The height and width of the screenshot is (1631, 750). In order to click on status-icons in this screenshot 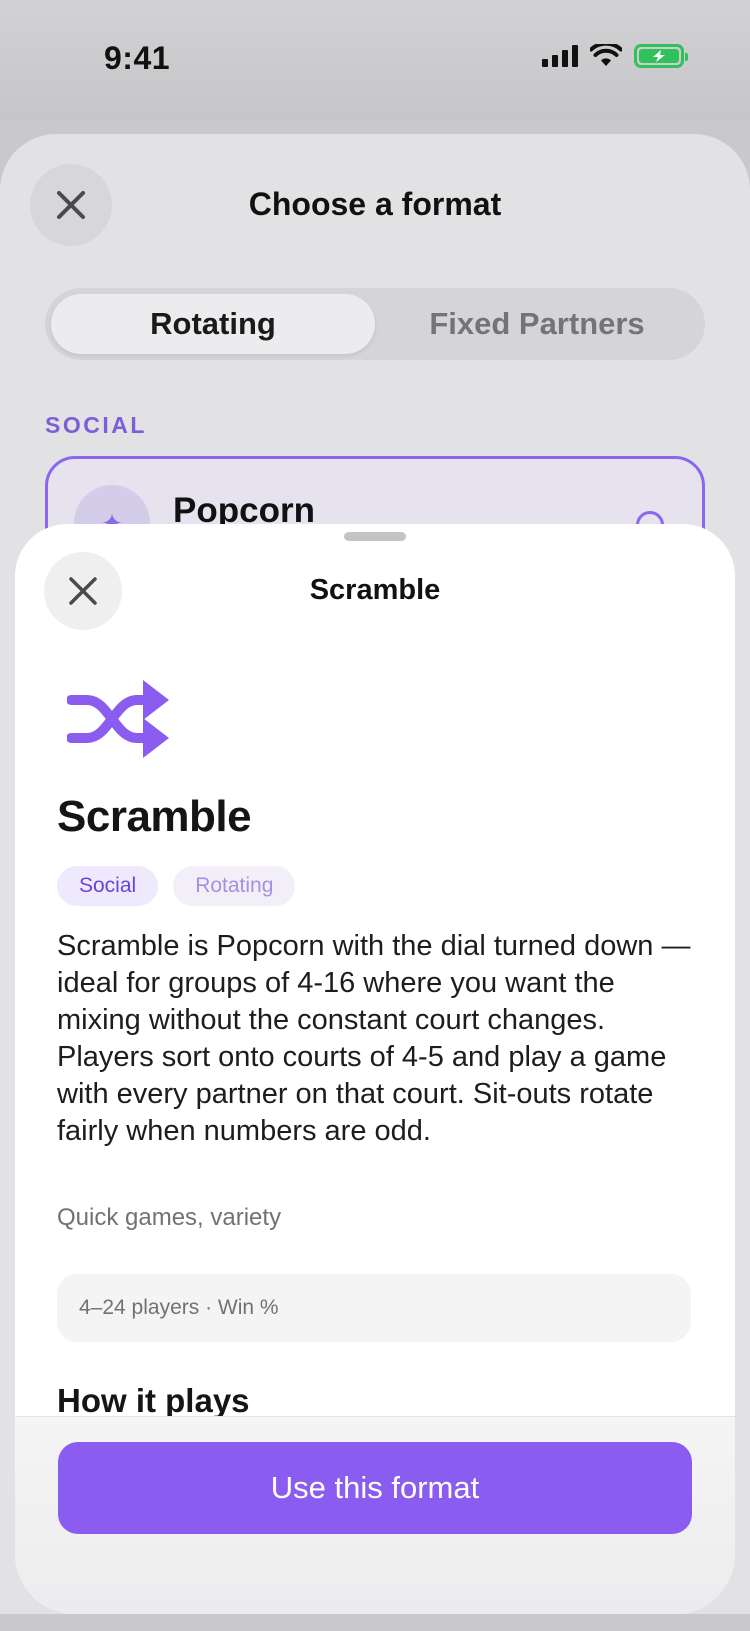, I will do `click(615, 56)`.